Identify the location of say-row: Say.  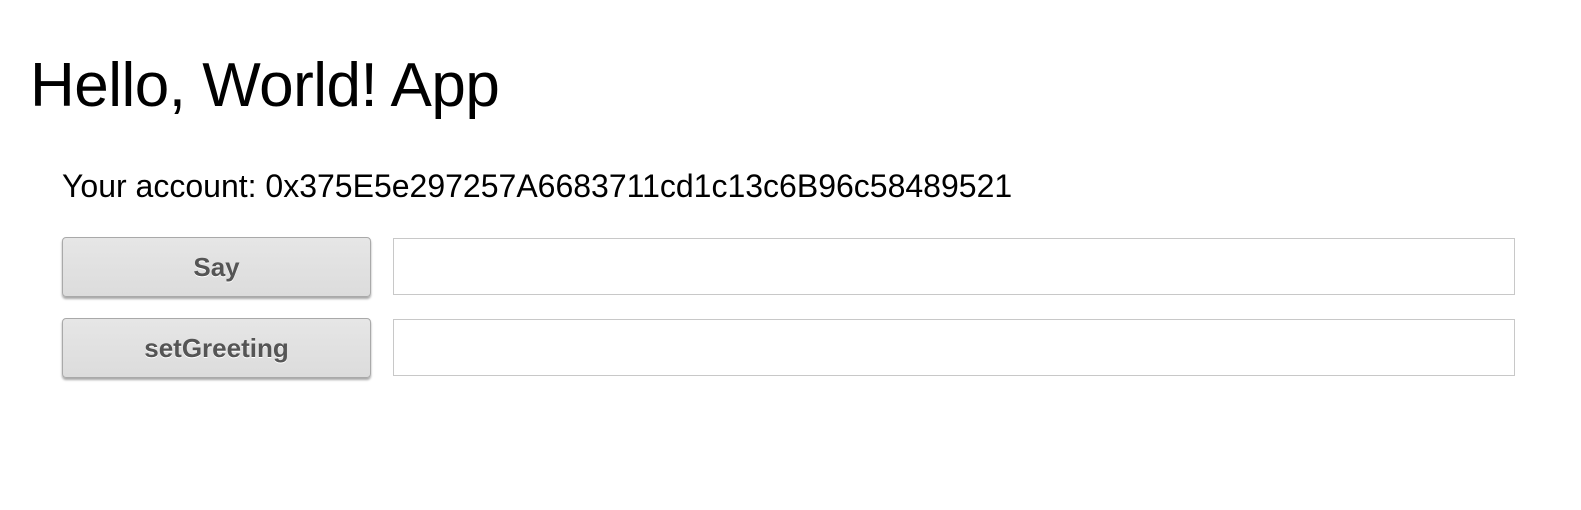
(795, 267).